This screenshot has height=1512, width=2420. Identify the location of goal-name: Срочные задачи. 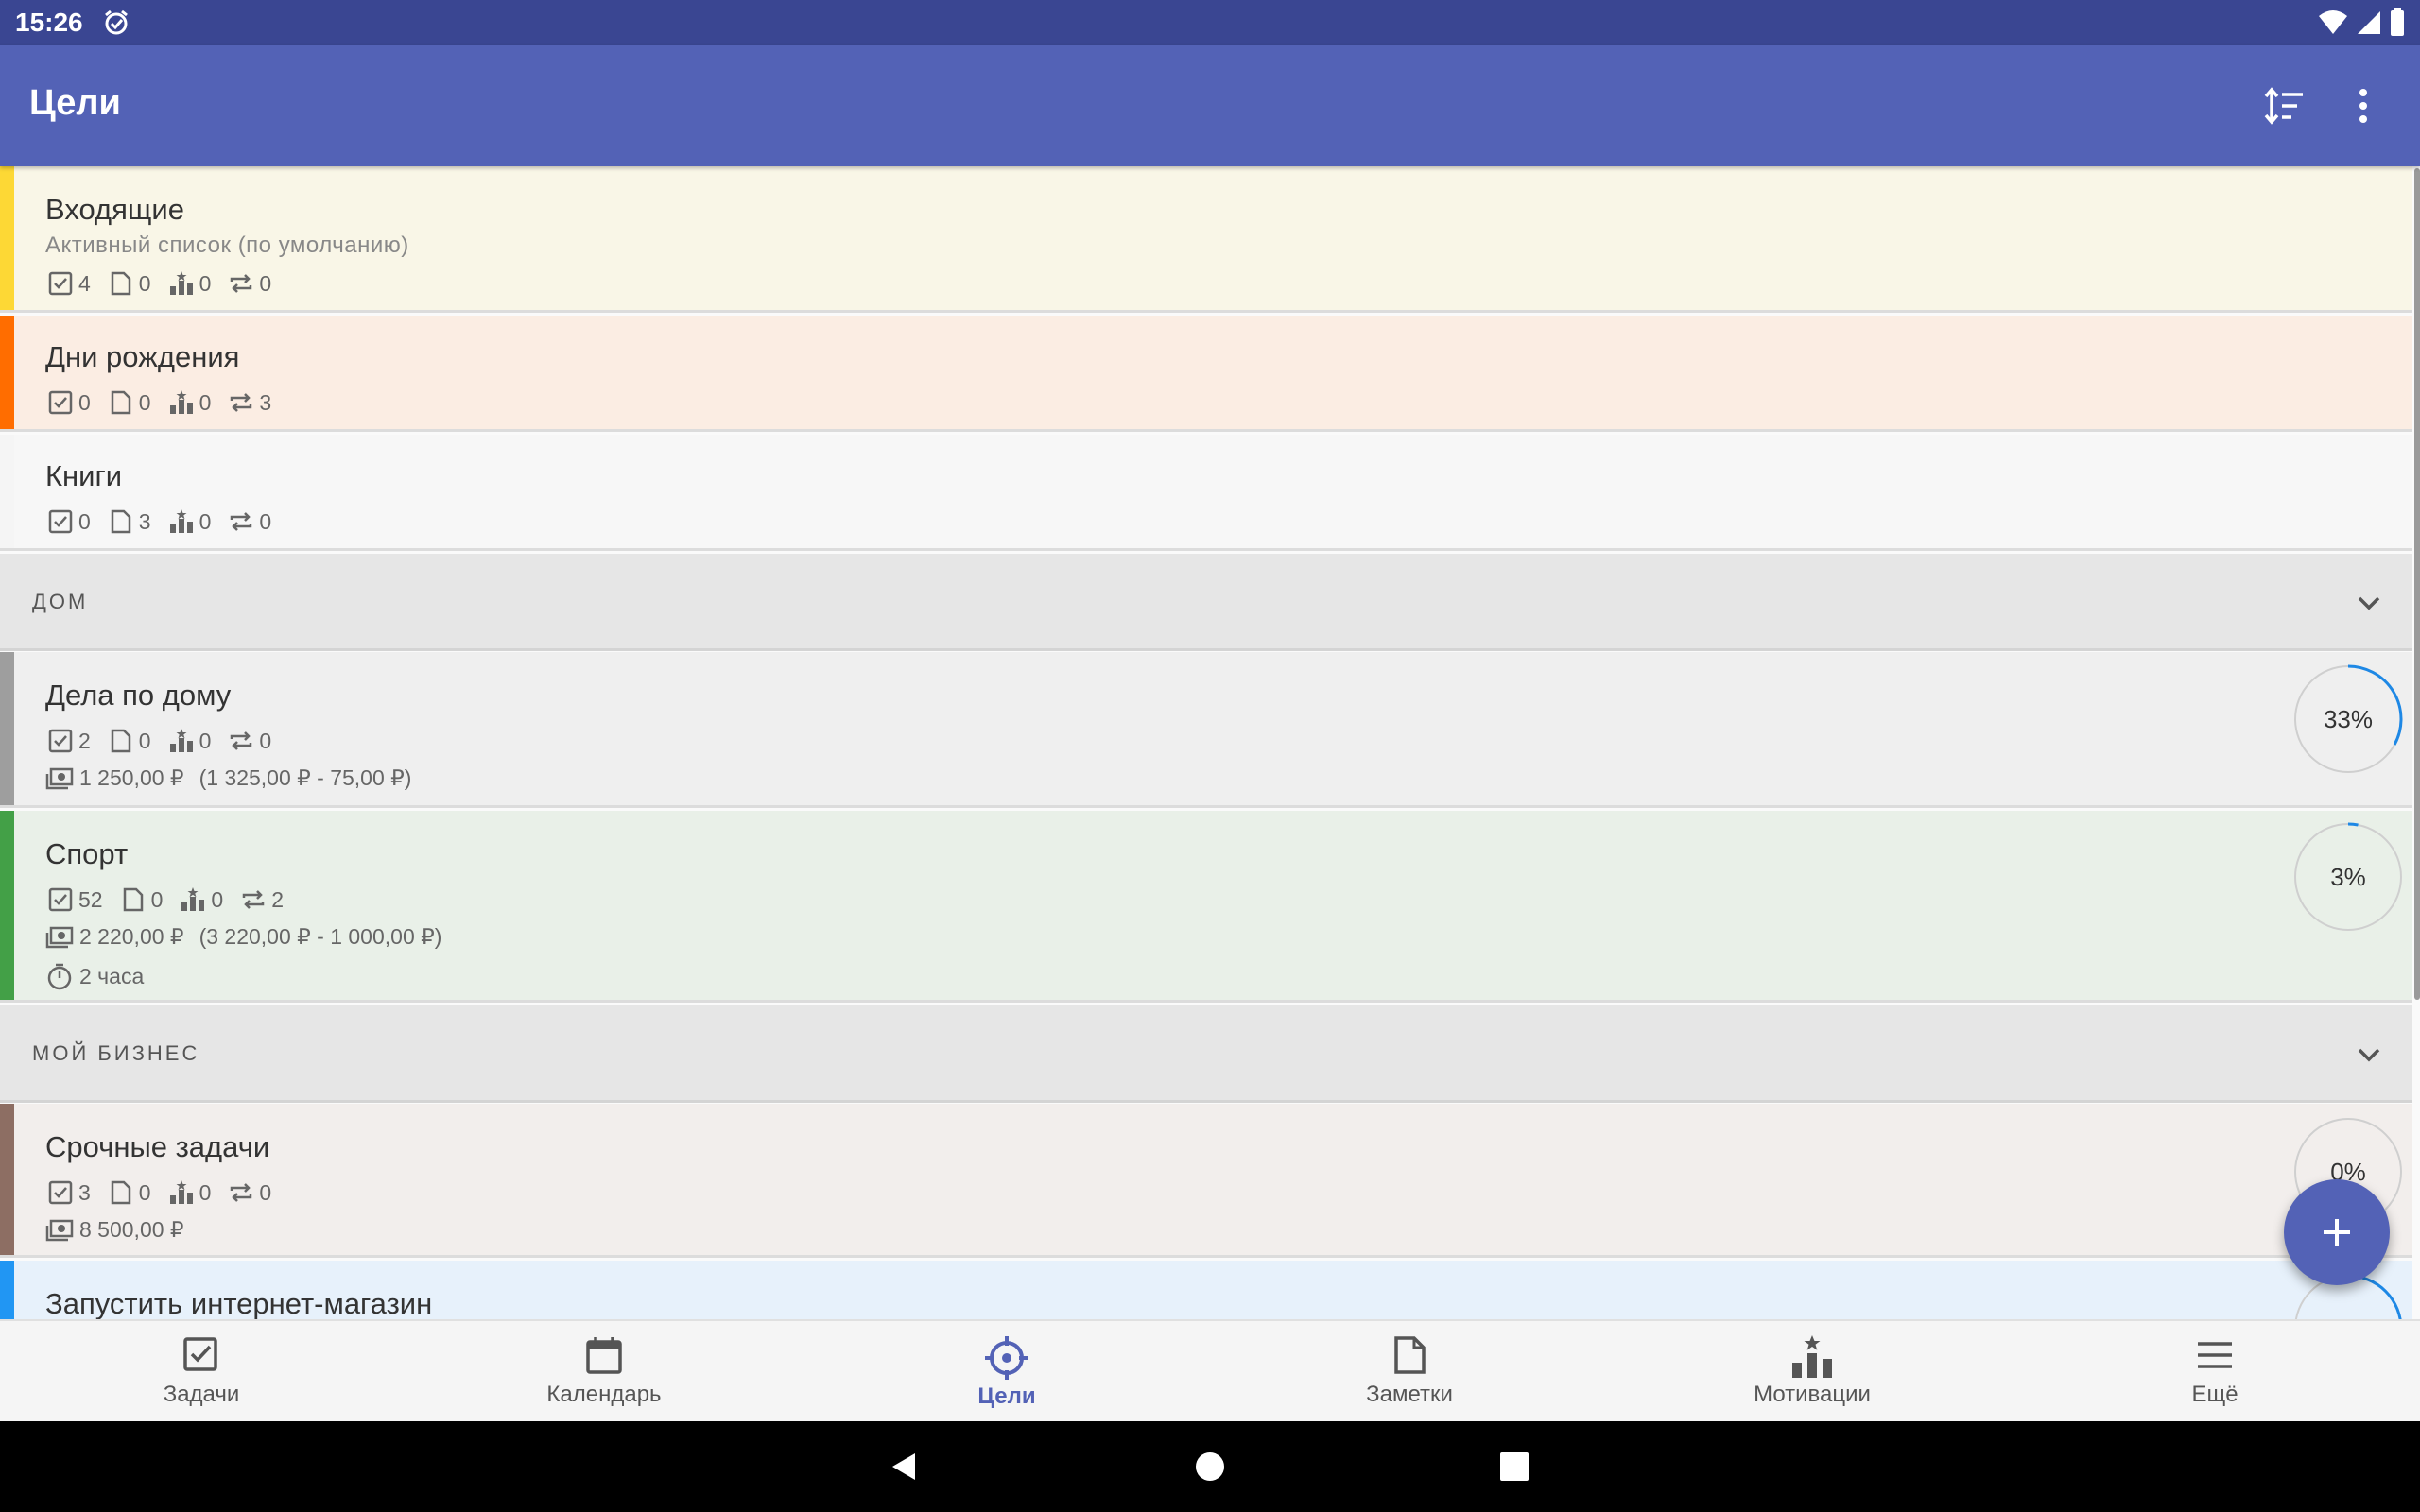
(157, 1146).